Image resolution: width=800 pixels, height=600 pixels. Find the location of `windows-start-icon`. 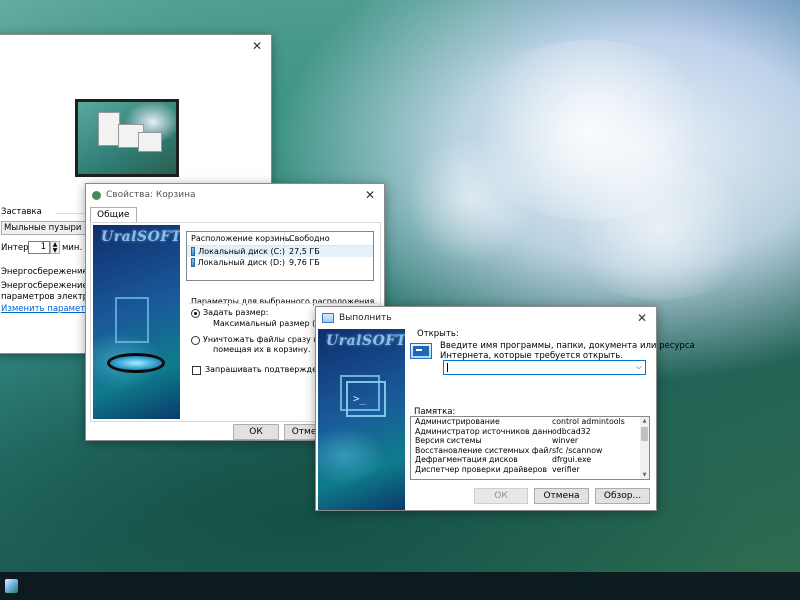

windows-start-icon is located at coordinates (11, 586).